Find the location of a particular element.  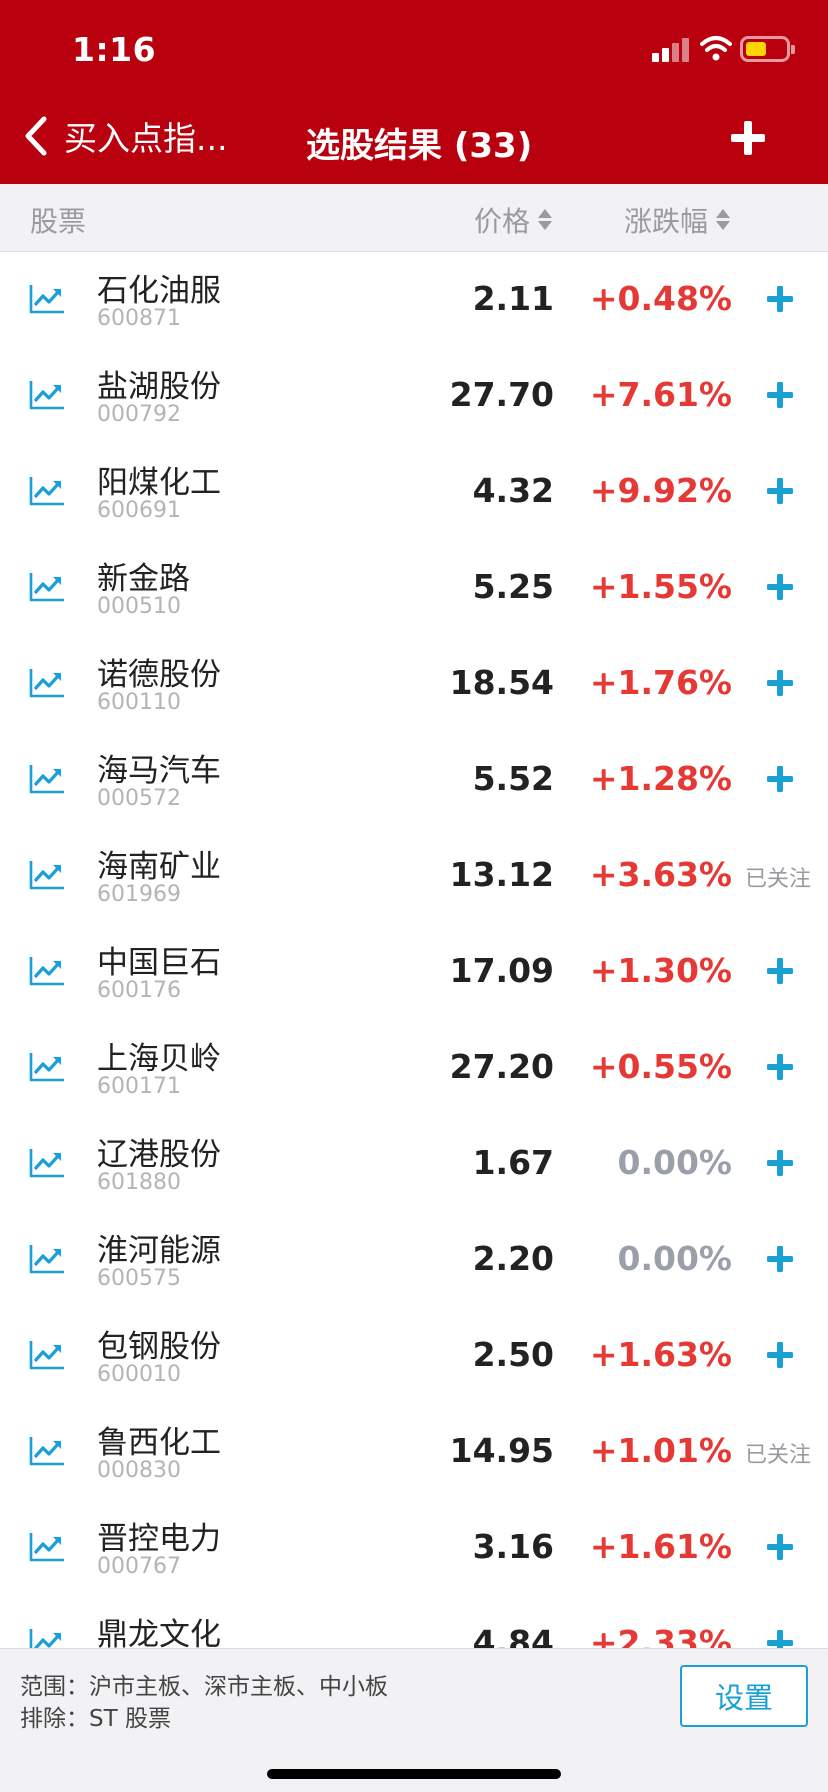

stock-price: 13.12 is located at coordinates (501, 874).